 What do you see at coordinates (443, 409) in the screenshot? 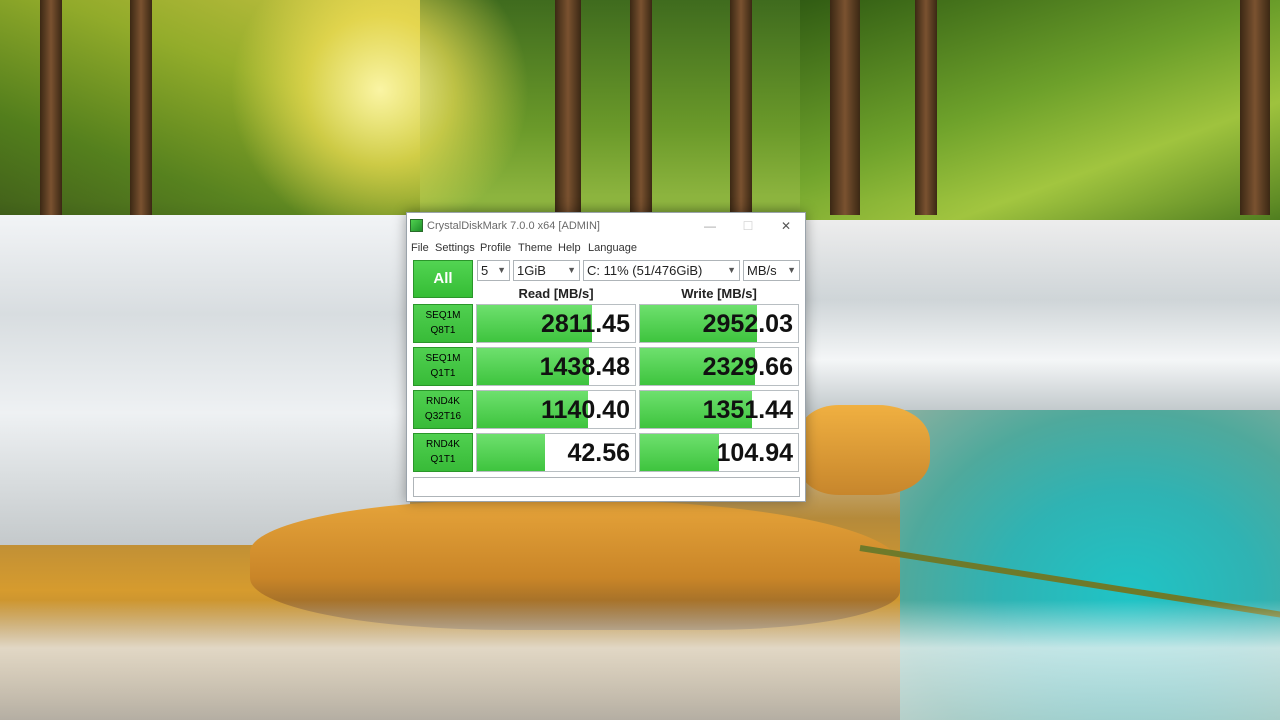
I see `test-rnd4k-q32t16-button: RND4K Q32T16` at bounding box center [443, 409].